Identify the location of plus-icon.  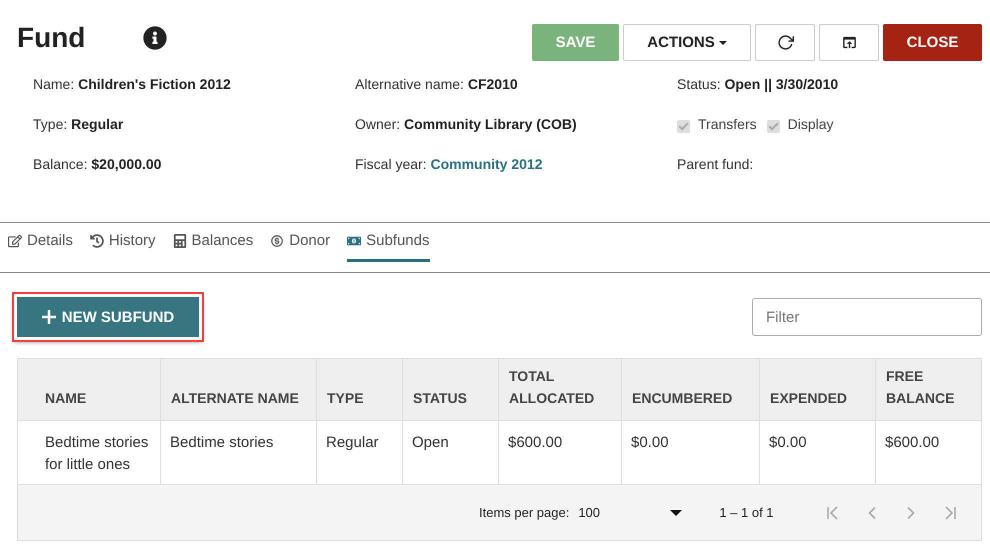
(49, 317).